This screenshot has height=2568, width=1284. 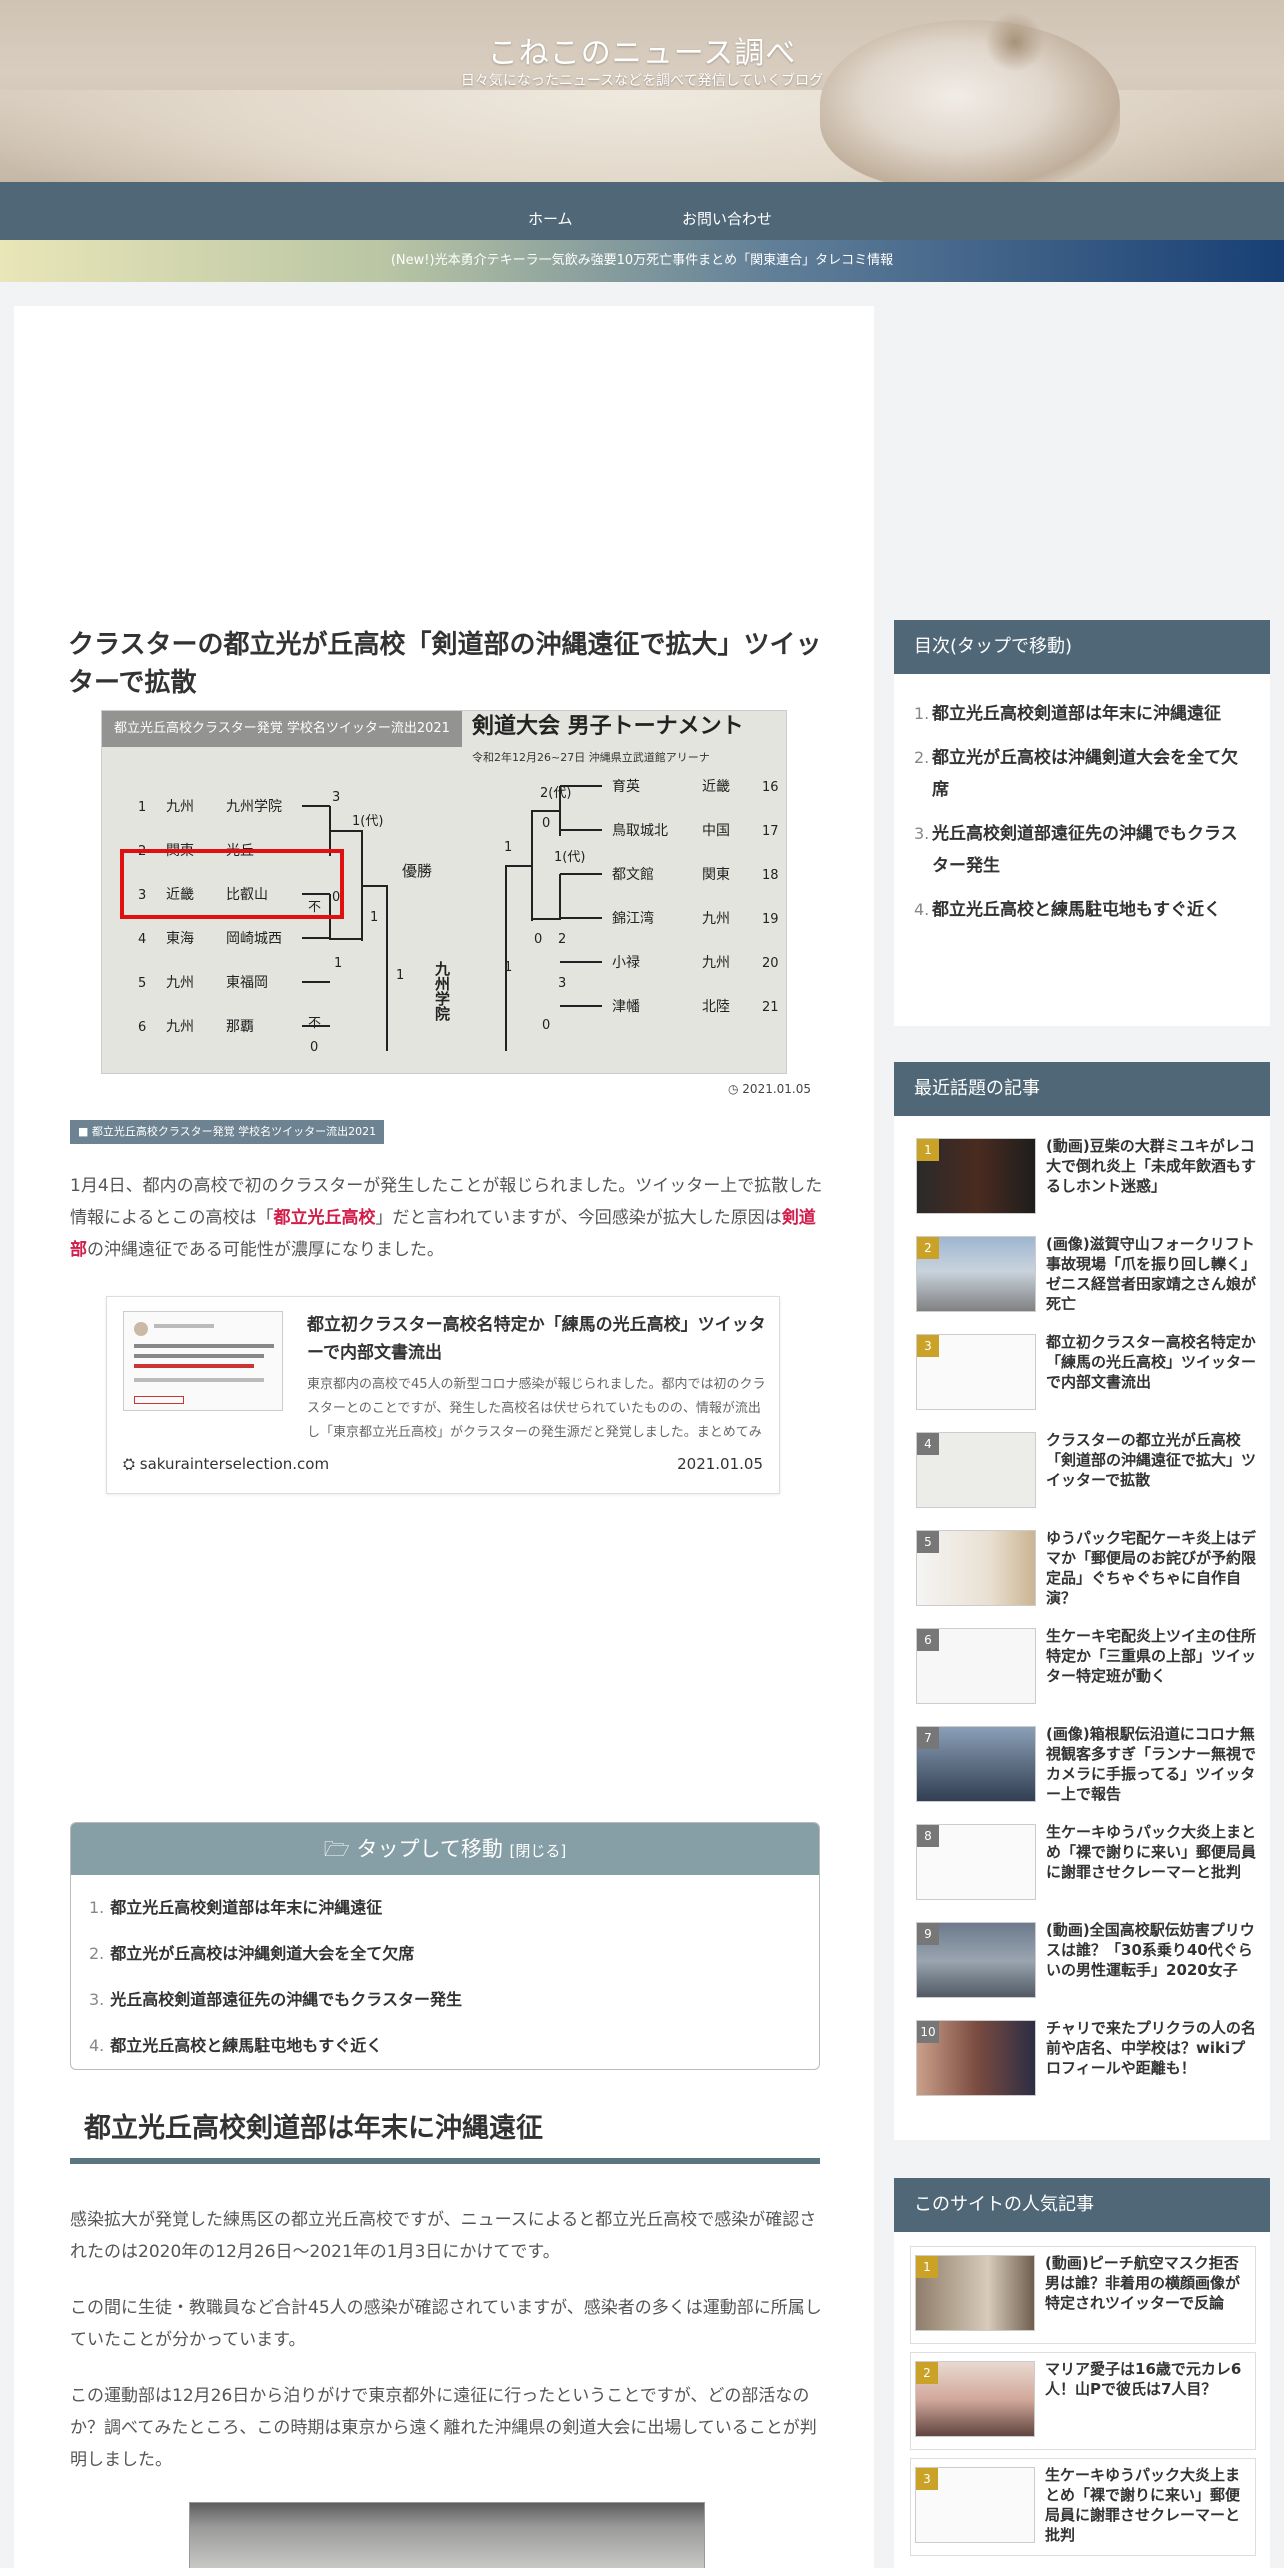 What do you see at coordinates (928, 1346) in the screenshot?
I see `recent-article-rank-number: 3` at bounding box center [928, 1346].